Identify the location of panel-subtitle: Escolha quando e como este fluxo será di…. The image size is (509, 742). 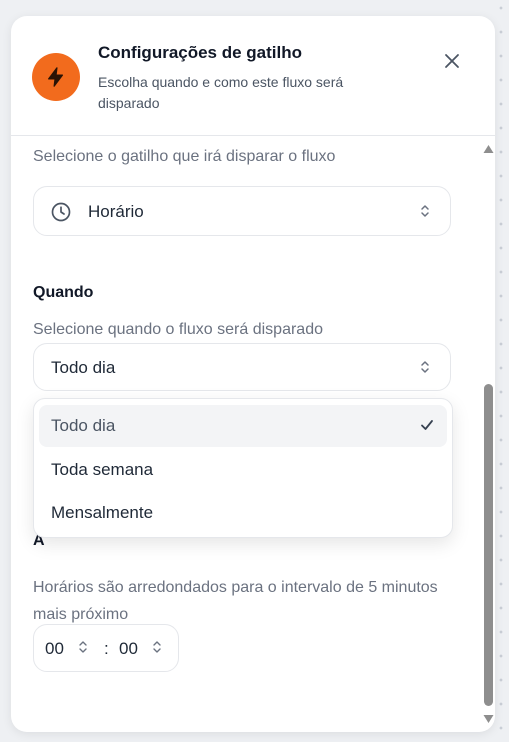
(221, 92).